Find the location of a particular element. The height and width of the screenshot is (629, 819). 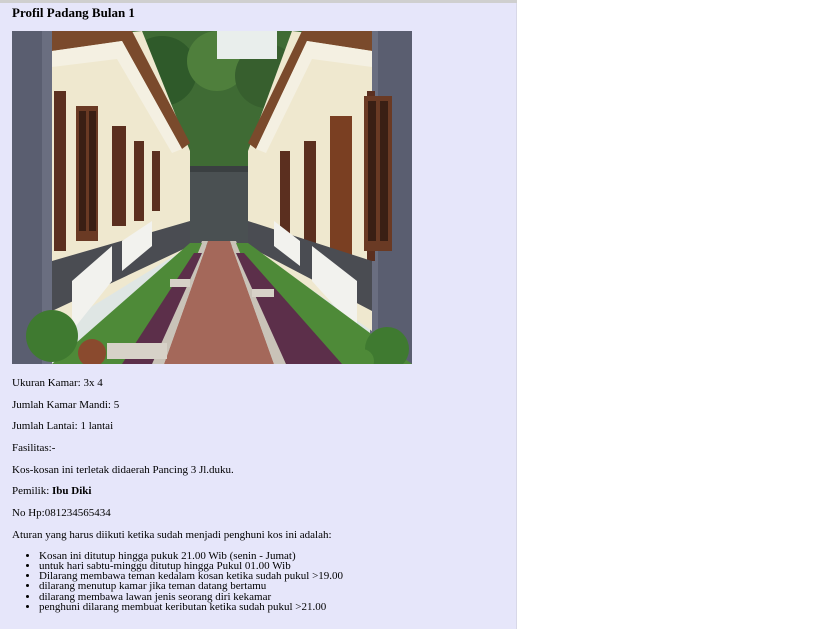

owner-label: Pemilik: is located at coordinates (31, 491).